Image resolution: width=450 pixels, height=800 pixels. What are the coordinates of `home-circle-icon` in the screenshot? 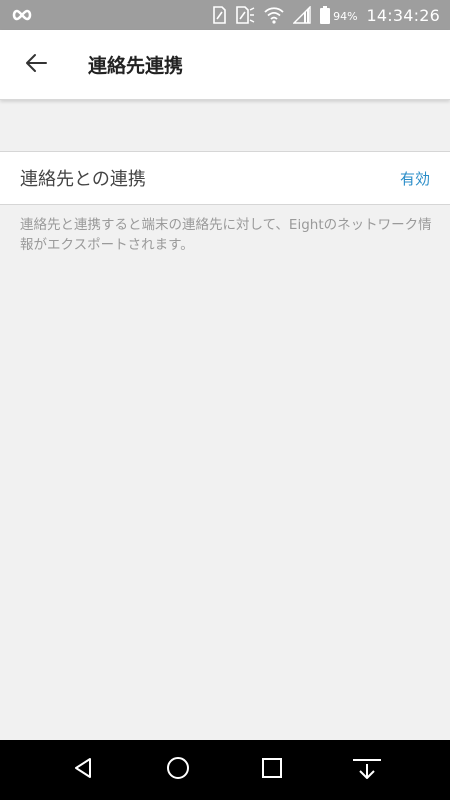 It's located at (178, 770).